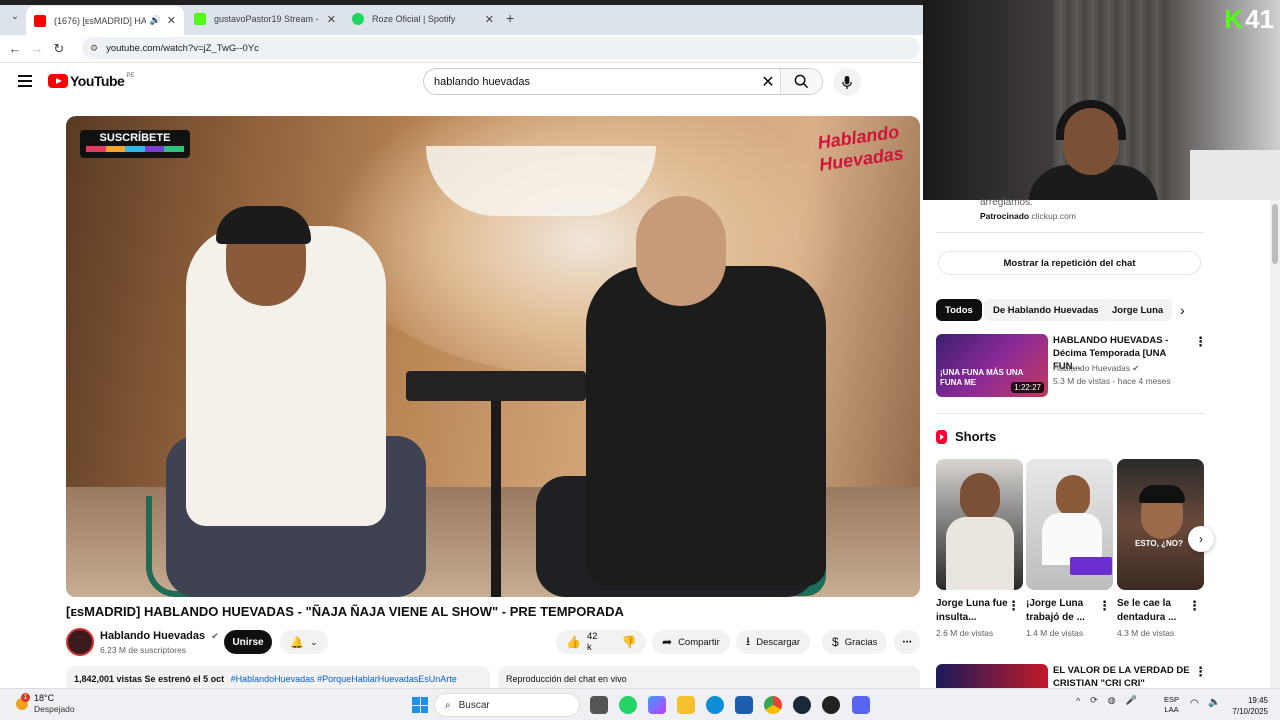 The height and width of the screenshot is (720, 1280). I want to click on temperature: 18°C, so click(44, 698).